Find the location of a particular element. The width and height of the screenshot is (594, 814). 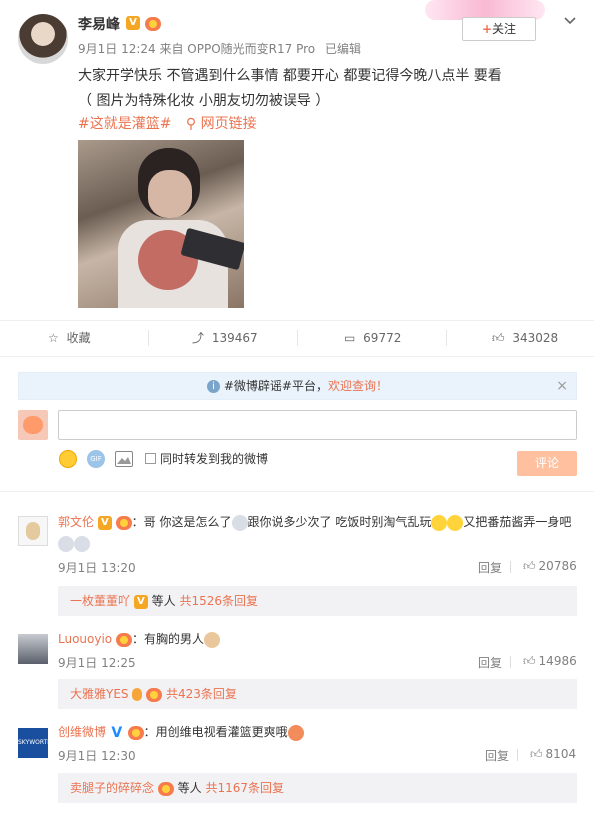

comment-time: 9月1日 12:30 is located at coordinates (97, 756).